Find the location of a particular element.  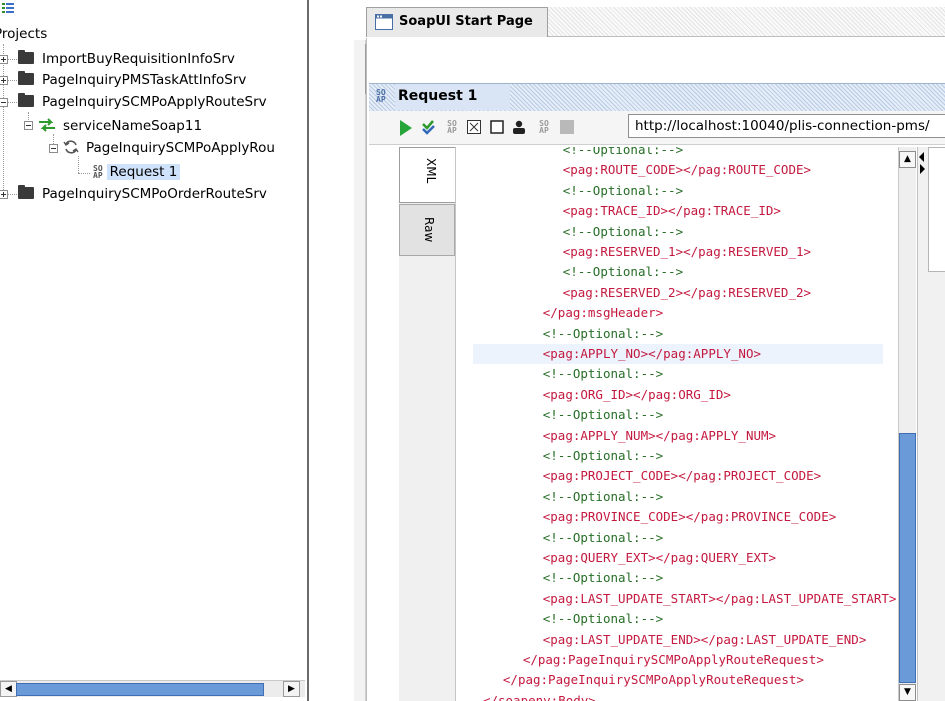

scroll-up-button: ▲ is located at coordinates (907, 159).